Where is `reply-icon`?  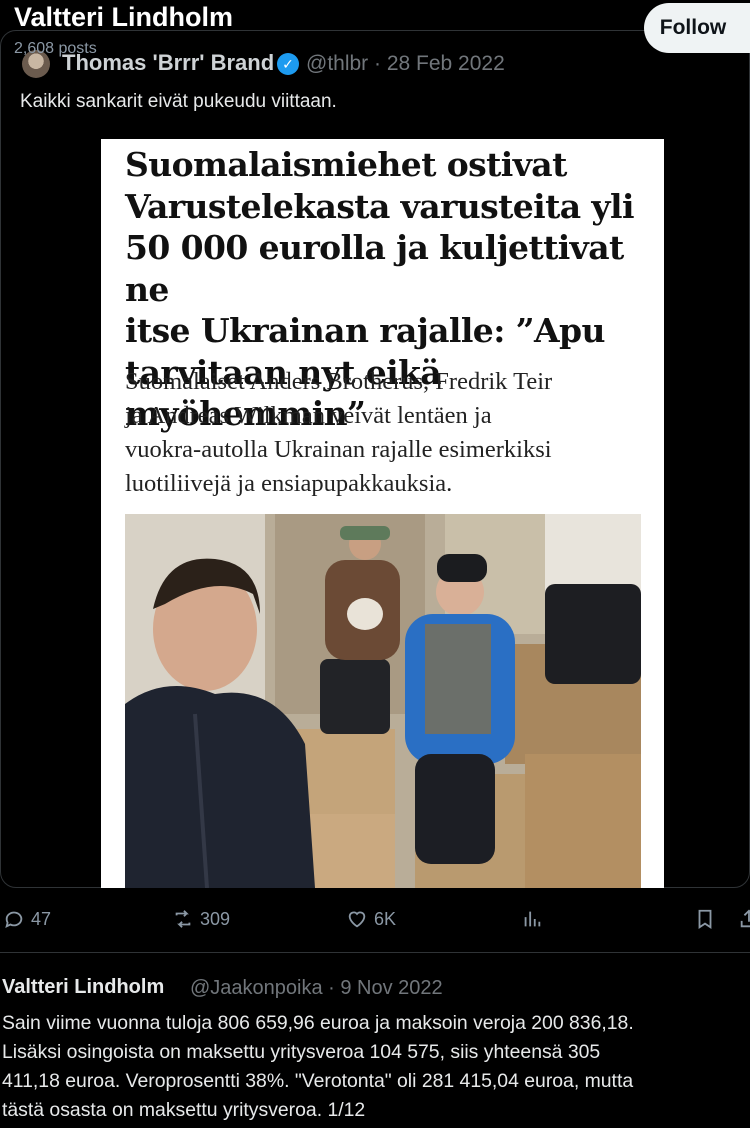 reply-icon is located at coordinates (14, 920).